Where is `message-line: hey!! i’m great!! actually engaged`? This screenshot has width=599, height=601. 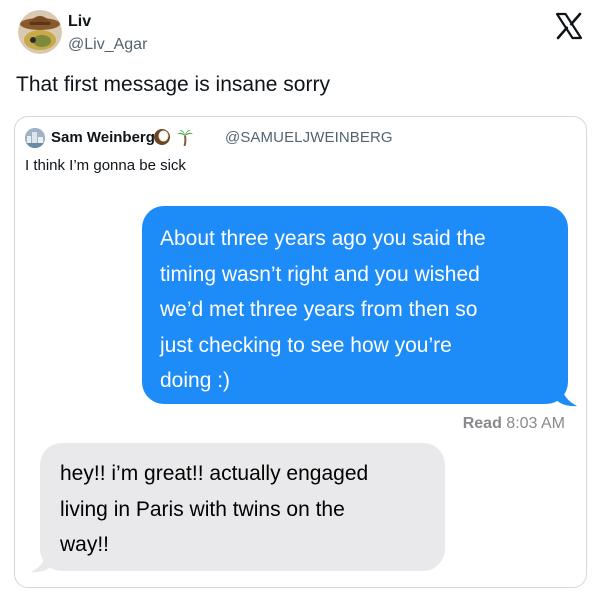 message-line: hey!! i’m great!! actually engaged is located at coordinates (214, 473).